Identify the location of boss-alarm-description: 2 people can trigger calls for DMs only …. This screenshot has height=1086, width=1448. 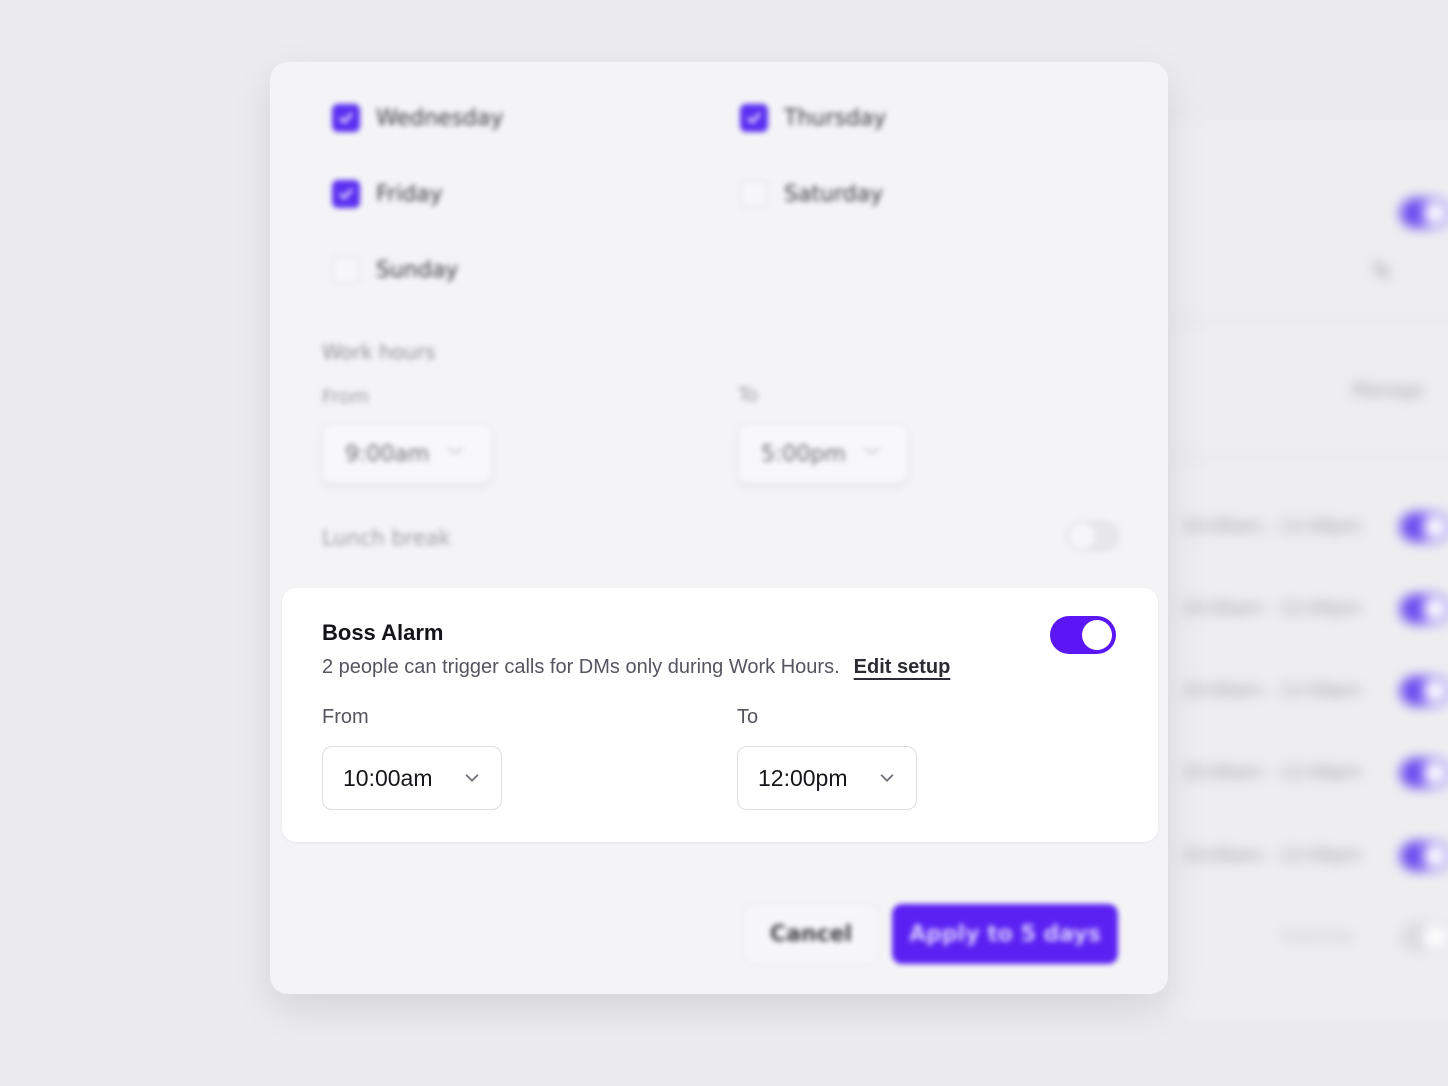
(581, 667).